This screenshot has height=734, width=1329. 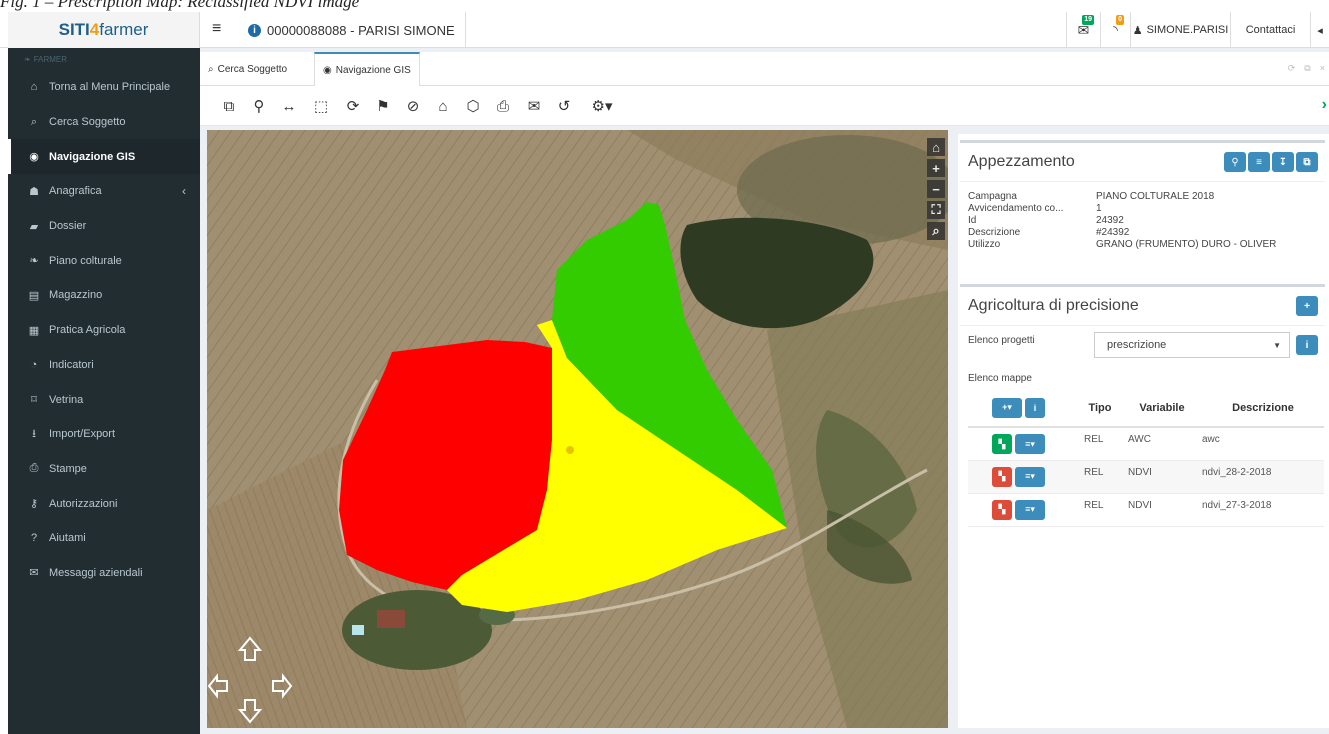 What do you see at coordinates (1270, 30) in the screenshot?
I see `contact-link: Contattaci` at bounding box center [1270, 30].